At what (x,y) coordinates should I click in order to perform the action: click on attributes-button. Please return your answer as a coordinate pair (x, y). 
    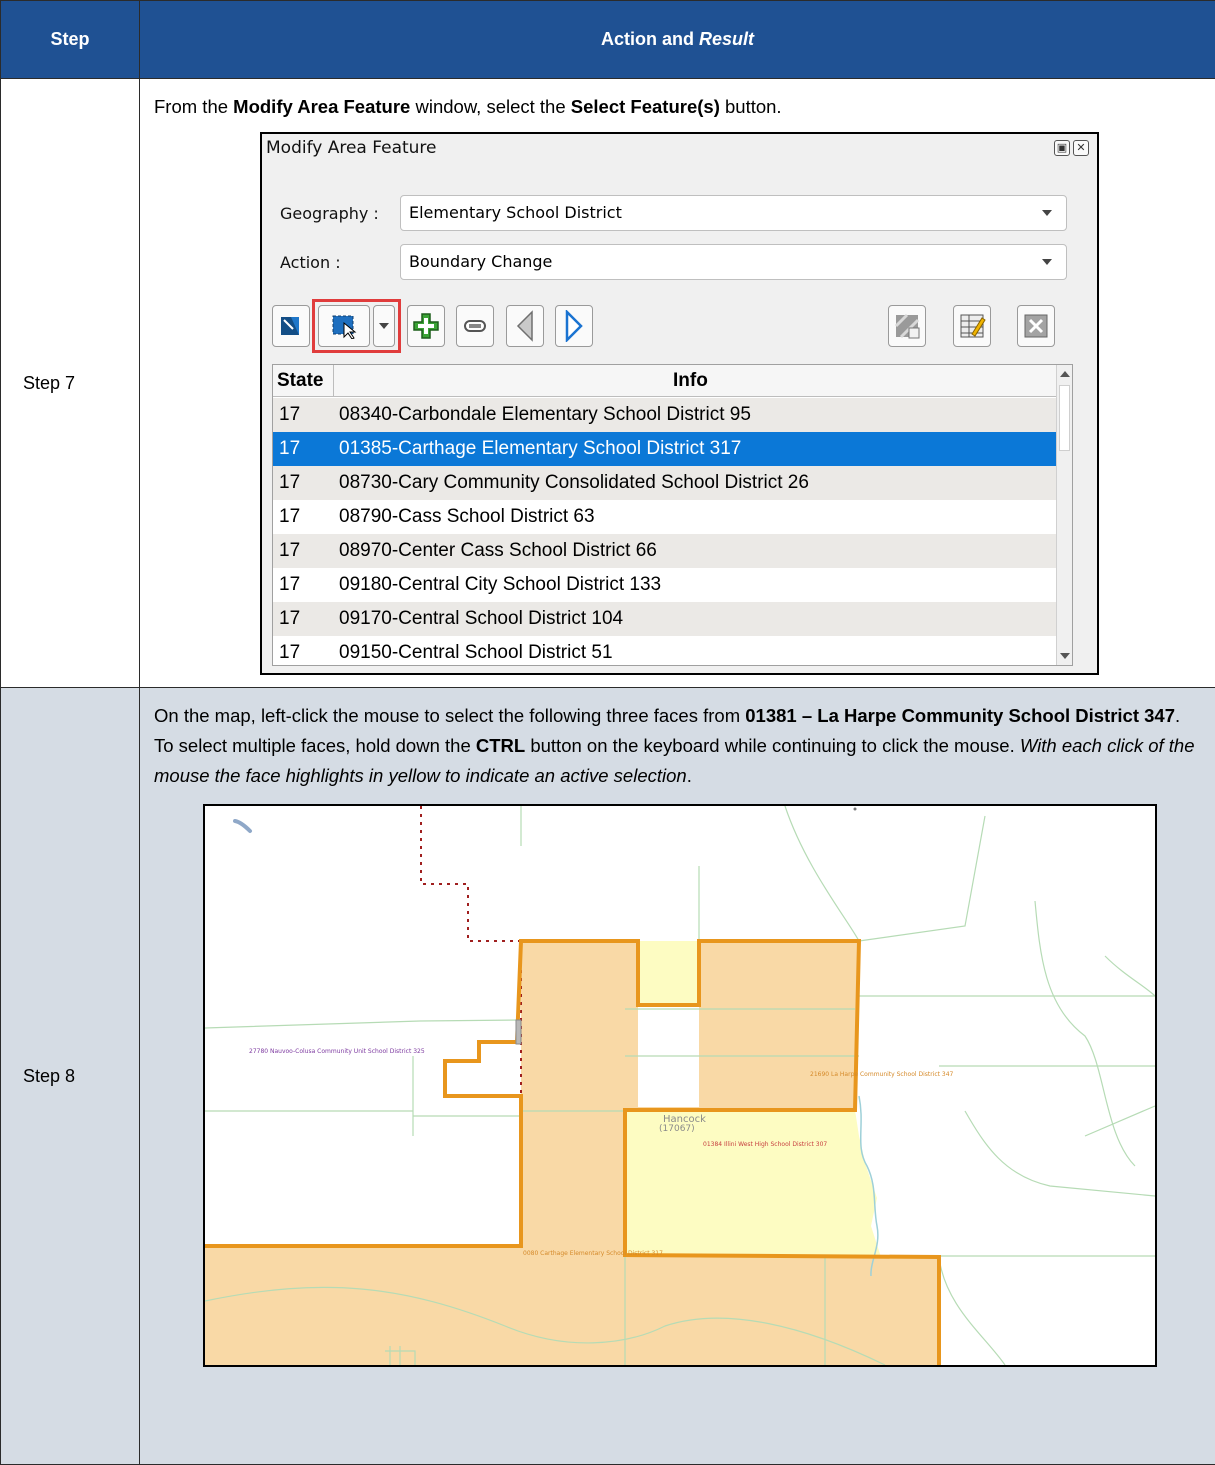
    Looking at the image, I should click on (972, 326).